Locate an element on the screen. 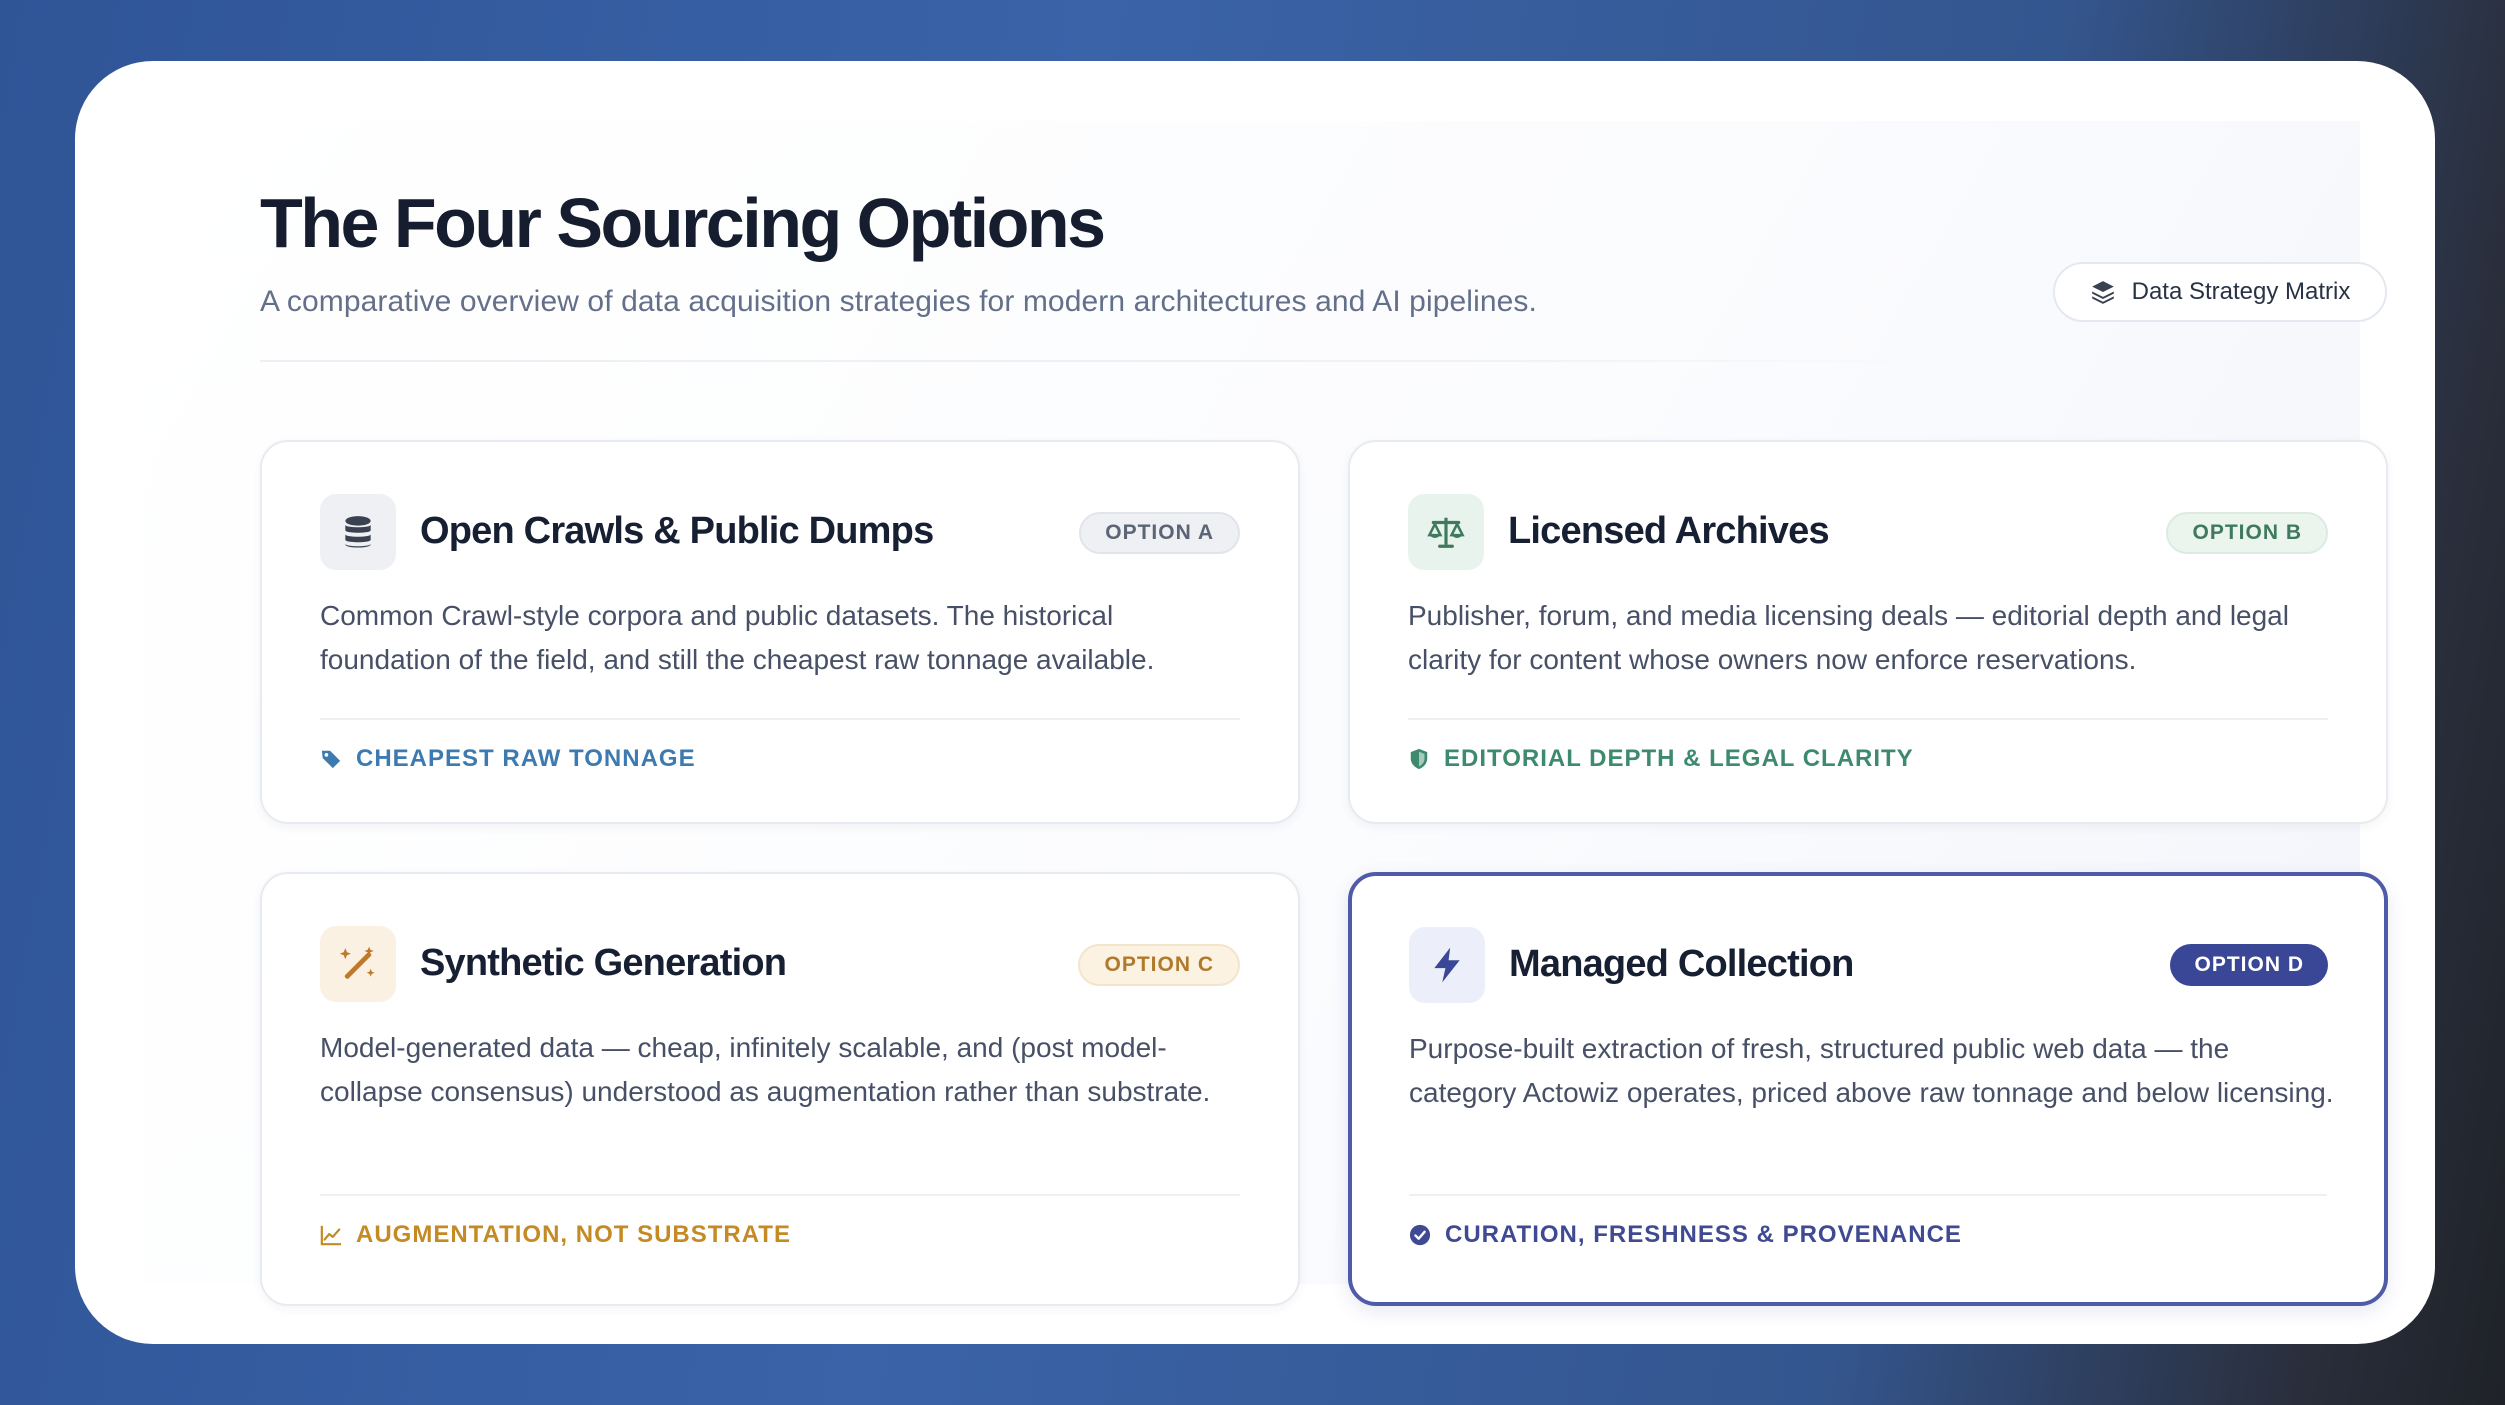 This screenshot has width=2505, height=1405. header-divider is located at coordinates (1110, 361).